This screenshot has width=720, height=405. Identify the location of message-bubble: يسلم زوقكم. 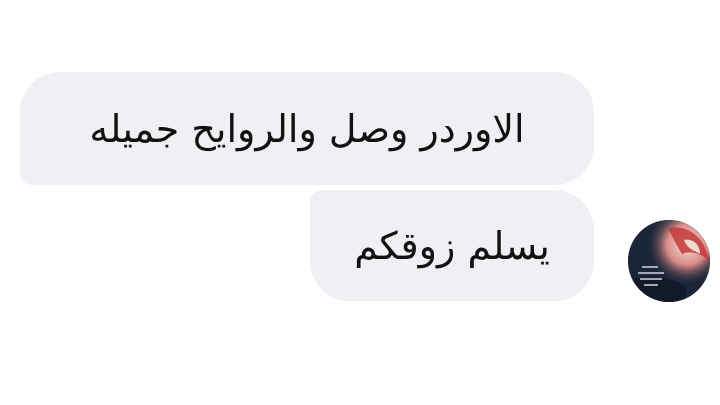
(452, 245).